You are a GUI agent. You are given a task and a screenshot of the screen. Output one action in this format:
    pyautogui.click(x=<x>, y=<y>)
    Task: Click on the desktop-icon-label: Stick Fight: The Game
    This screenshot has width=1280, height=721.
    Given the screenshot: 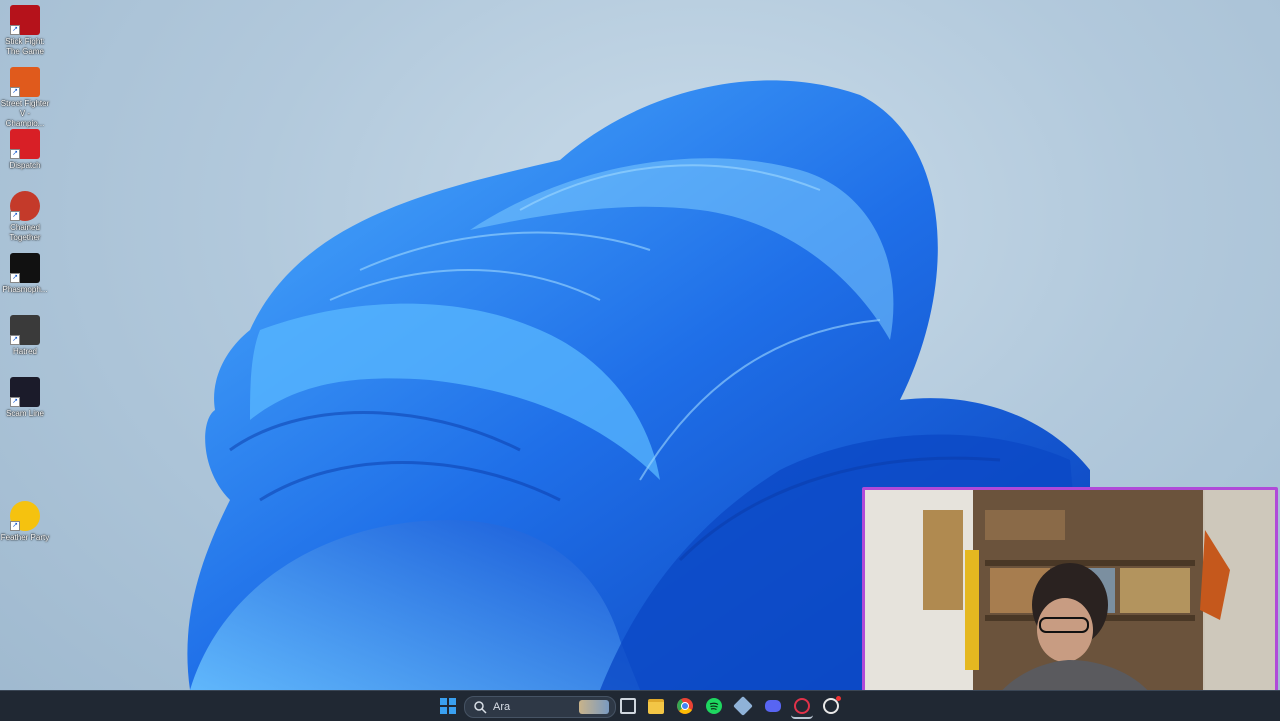 What is the action you would take?
    pyautogui.click(x=25, y=46)
    